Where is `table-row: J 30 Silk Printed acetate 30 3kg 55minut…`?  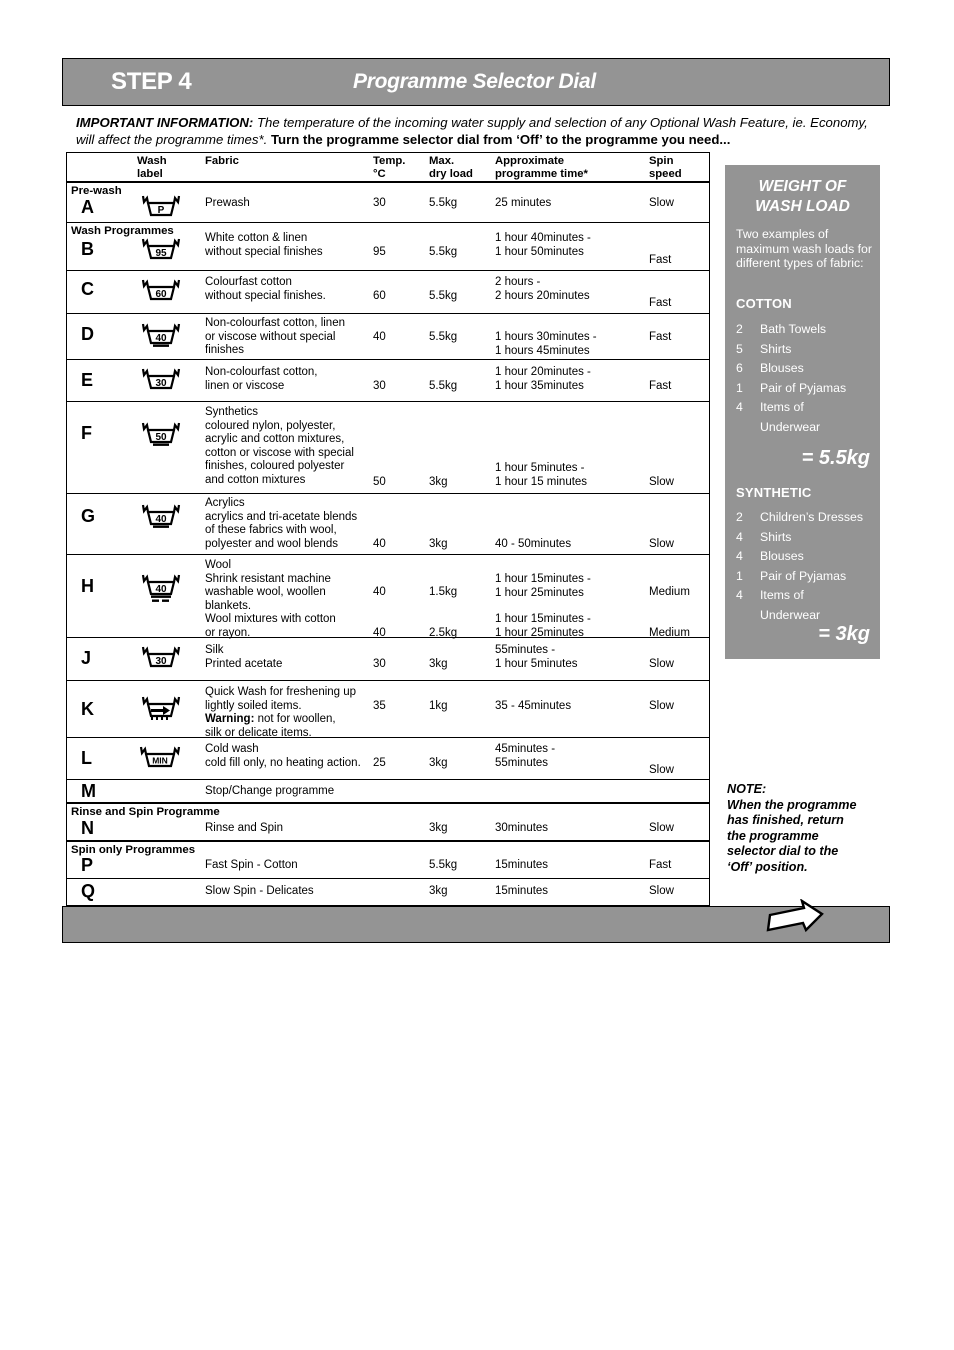 table-row: J 30 Silk Printed acetate 30 3kg 55minut… is located at coordinates (388, 659).